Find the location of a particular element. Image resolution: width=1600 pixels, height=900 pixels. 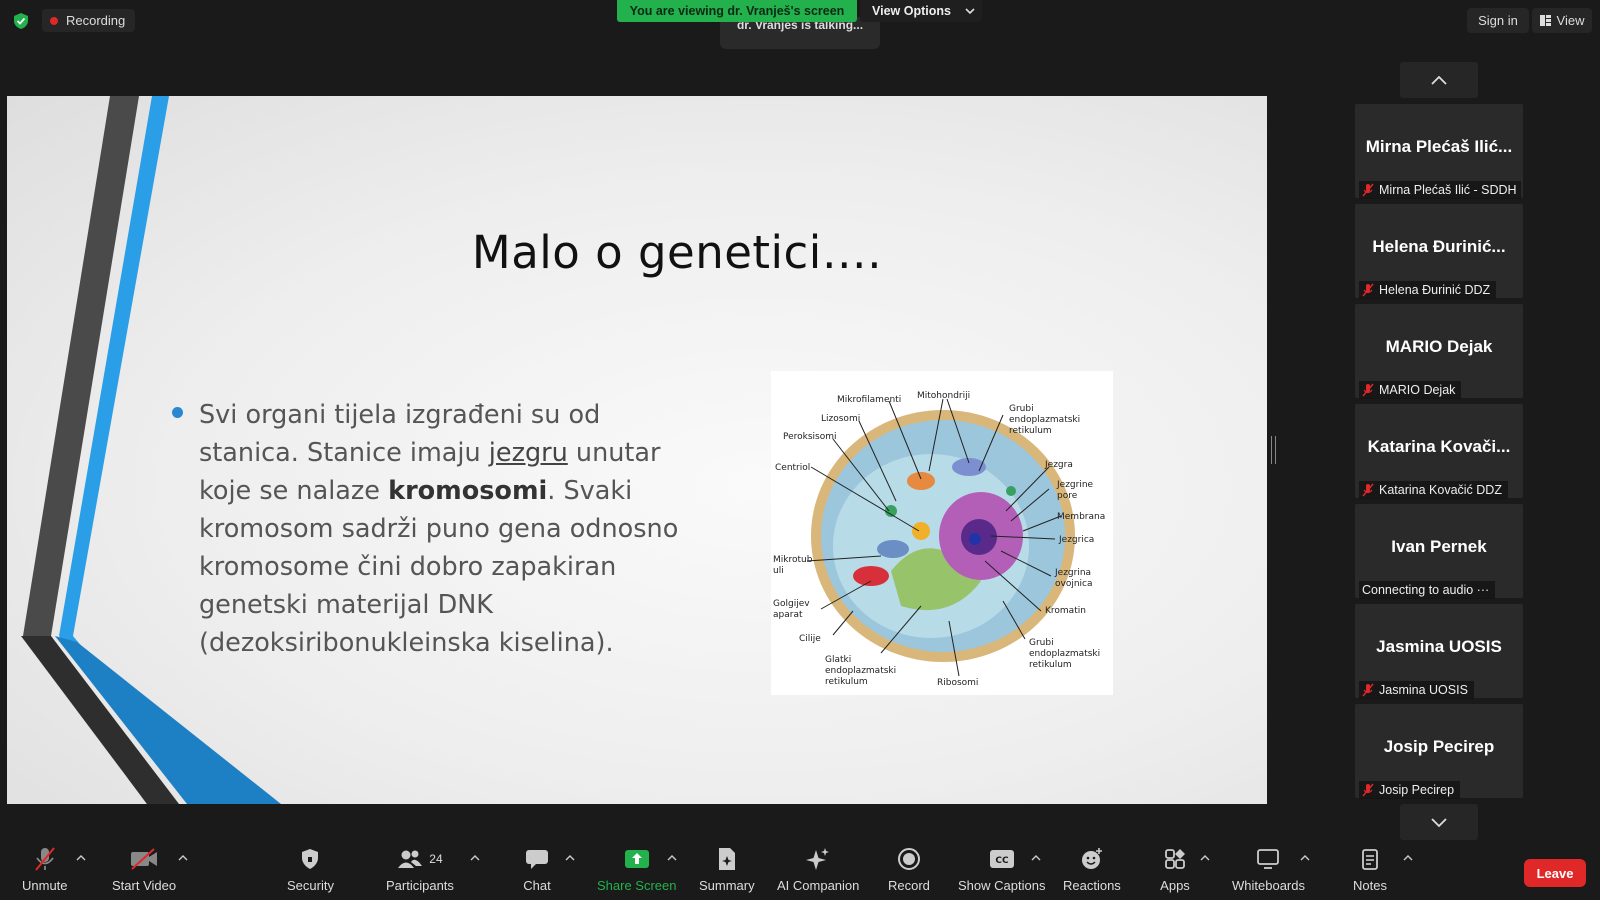

participant-tile: MARIO Dejak MARIO Dejak is located at coordinates (1439, 351).